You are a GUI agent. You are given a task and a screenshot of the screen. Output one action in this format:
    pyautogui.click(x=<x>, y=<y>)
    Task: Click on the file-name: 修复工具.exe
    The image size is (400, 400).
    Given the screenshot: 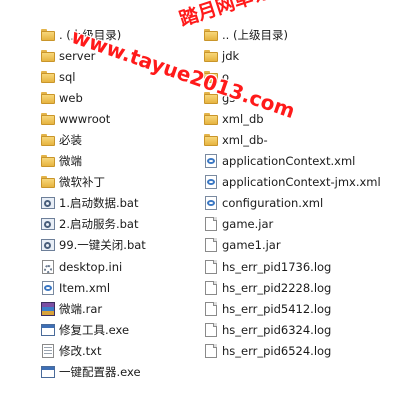 What is the action you would take?
    pyautogui.click(x=94, y=329)
    